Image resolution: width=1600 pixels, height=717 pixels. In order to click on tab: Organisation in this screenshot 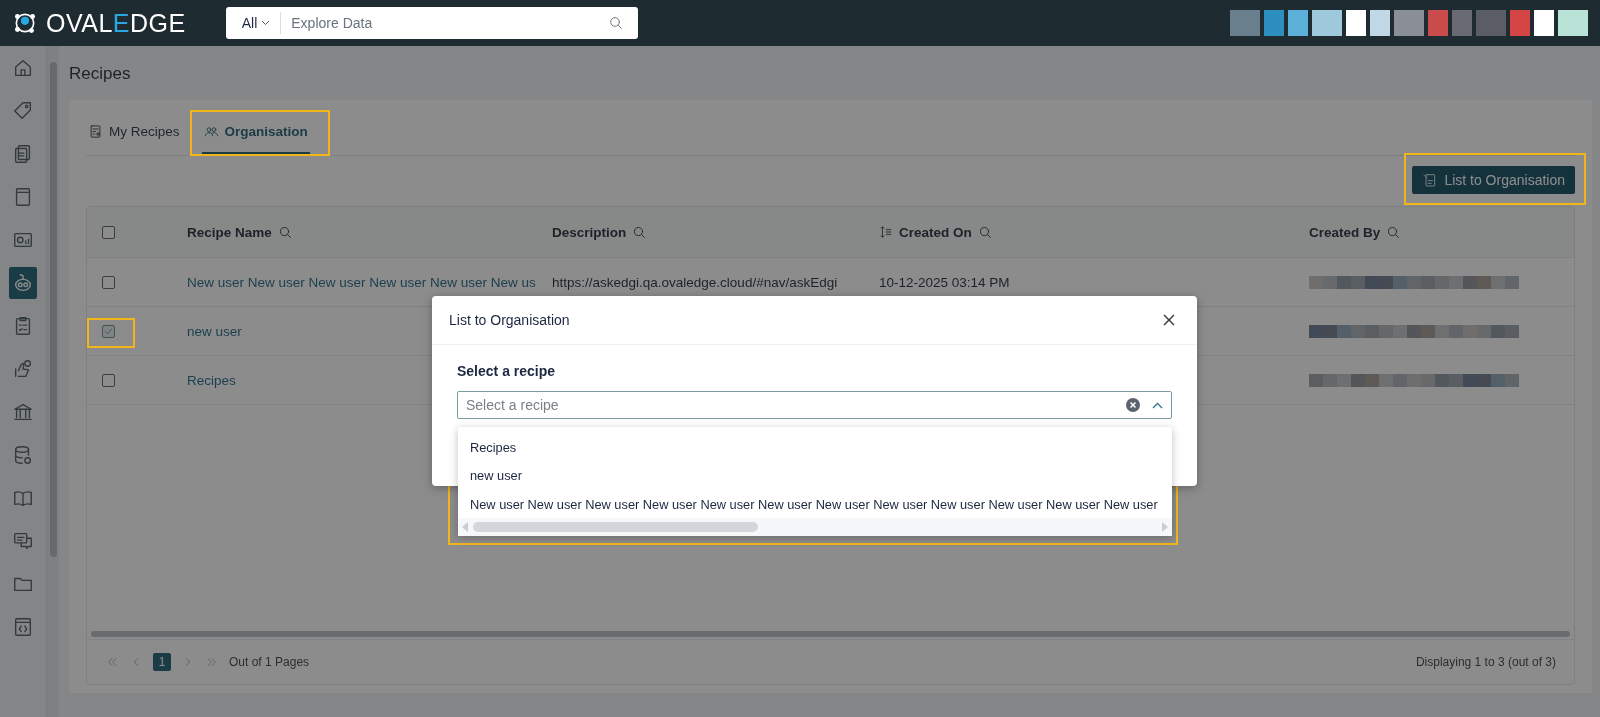, I will do `click(255, 133)`.